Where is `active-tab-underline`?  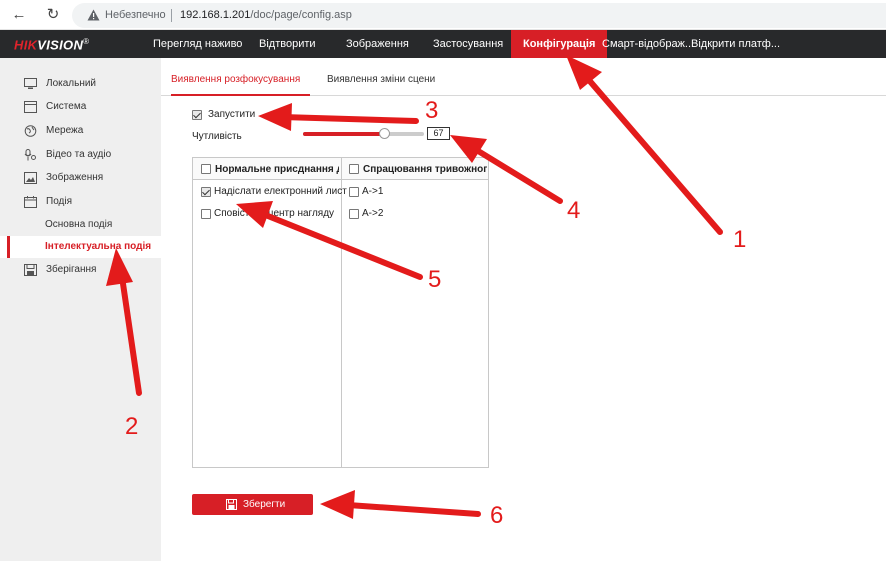
active-tab-underline is located at coordinates (240, 95).